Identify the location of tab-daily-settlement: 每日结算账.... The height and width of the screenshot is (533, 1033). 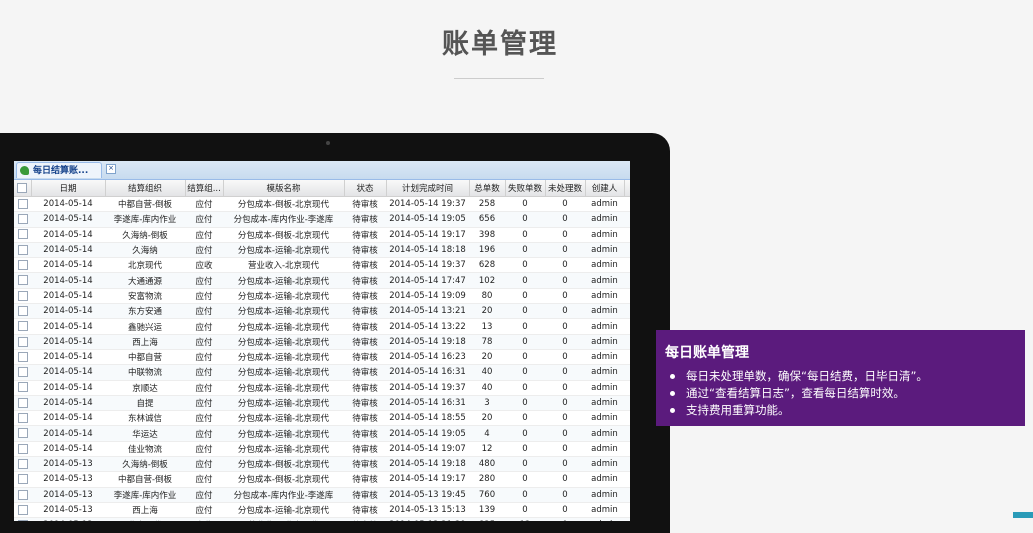
(59, 170).